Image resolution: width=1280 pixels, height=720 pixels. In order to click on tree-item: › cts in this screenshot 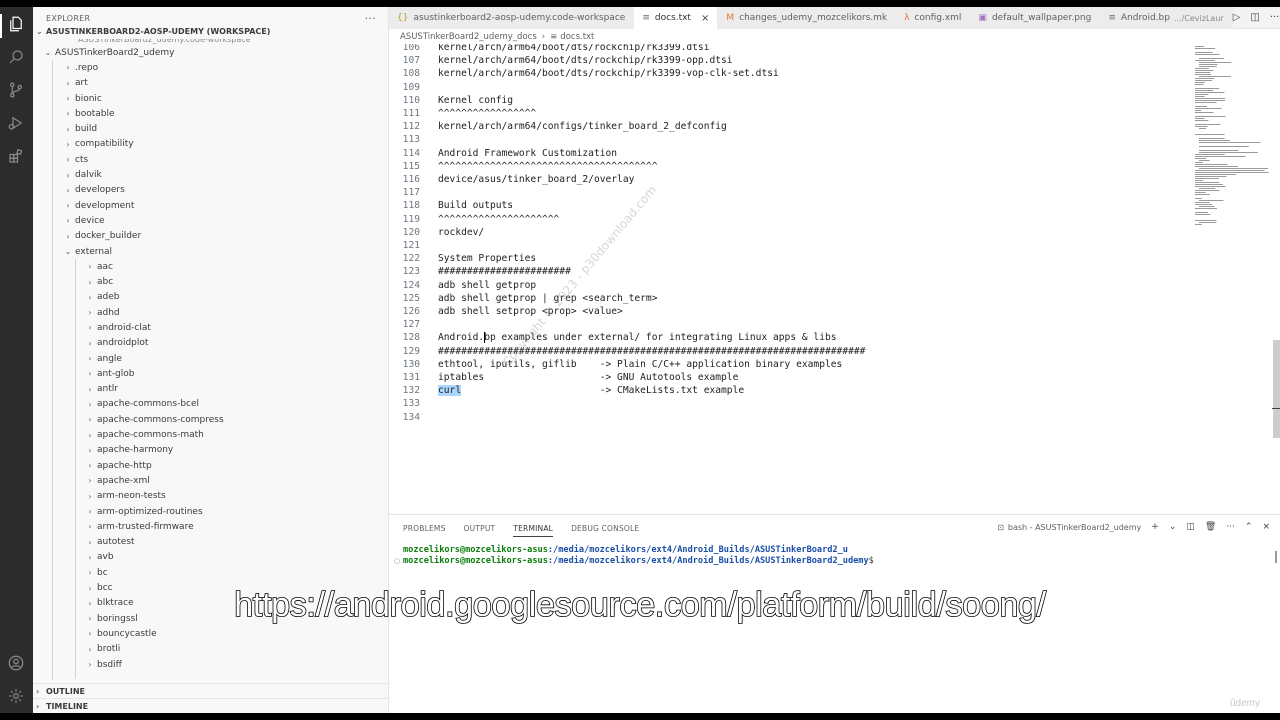, I will do `click(210, 159)`.